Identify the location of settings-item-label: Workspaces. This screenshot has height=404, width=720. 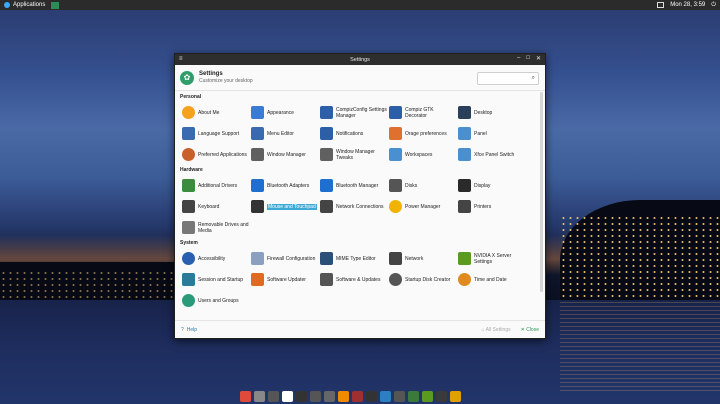
(419, 154).